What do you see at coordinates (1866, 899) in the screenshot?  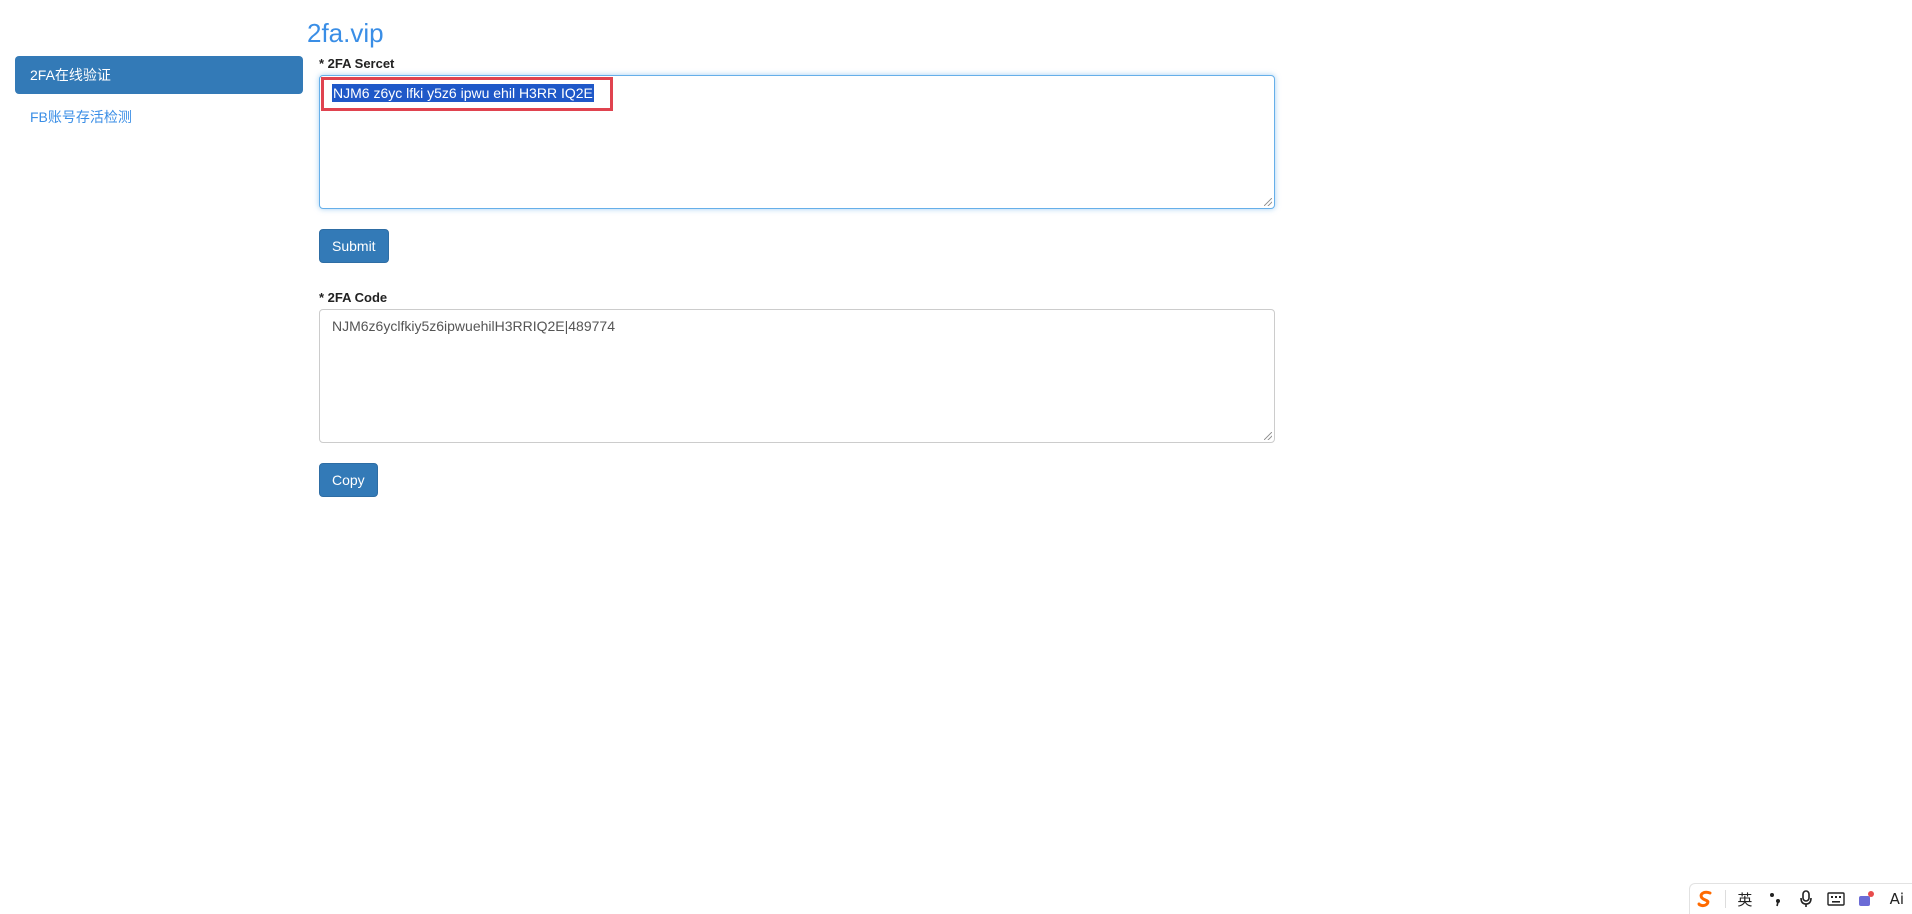 I see `skin-icon` at bounding box center [1866, 899].